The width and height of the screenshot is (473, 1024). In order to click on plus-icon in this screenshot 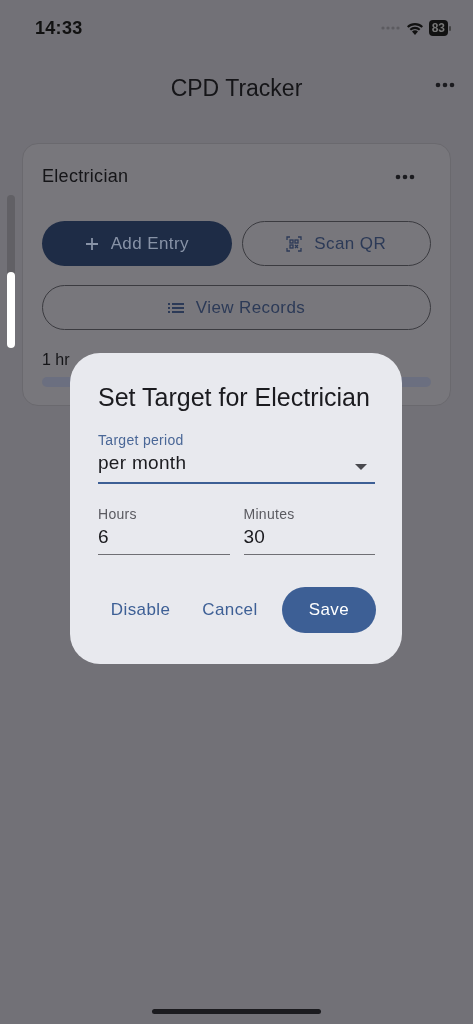, I will do `click(91, 243)`.